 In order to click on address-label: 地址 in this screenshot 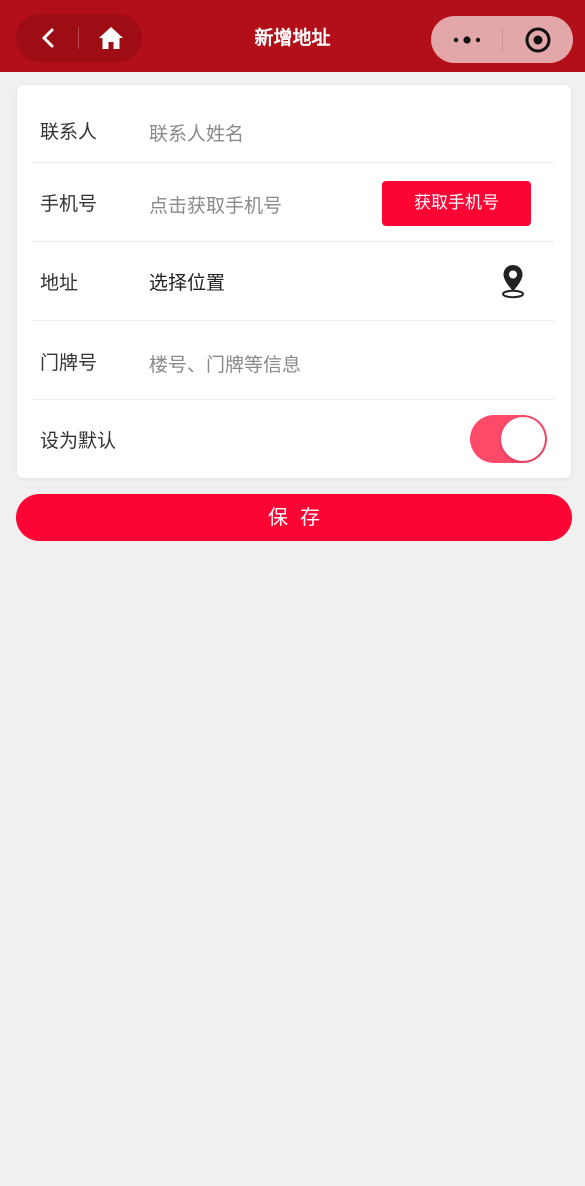, I will do `click(59, 283)`.